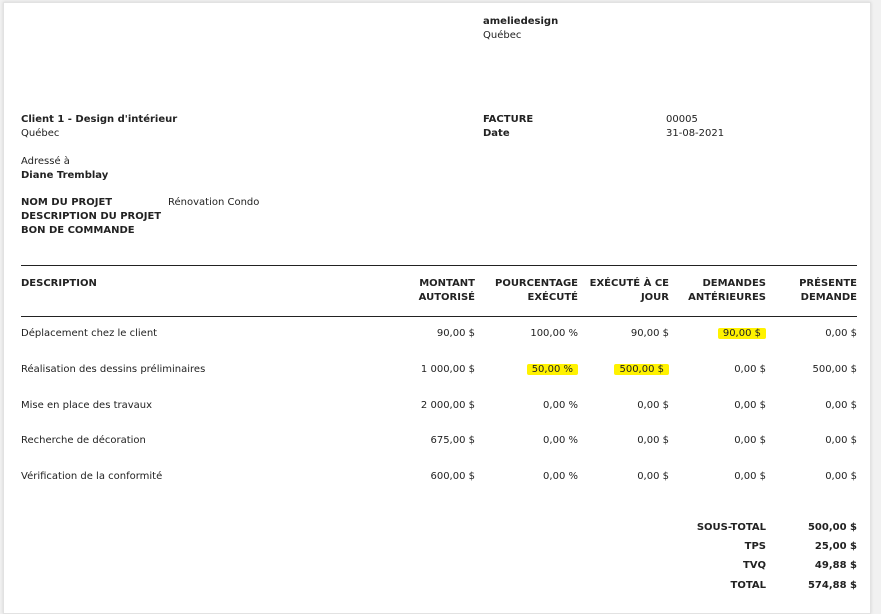 The height and width of the screenshot is (614, 881). I want to click on project-description-label: DESCRIPTION DU PROJET, so click(91, 216).